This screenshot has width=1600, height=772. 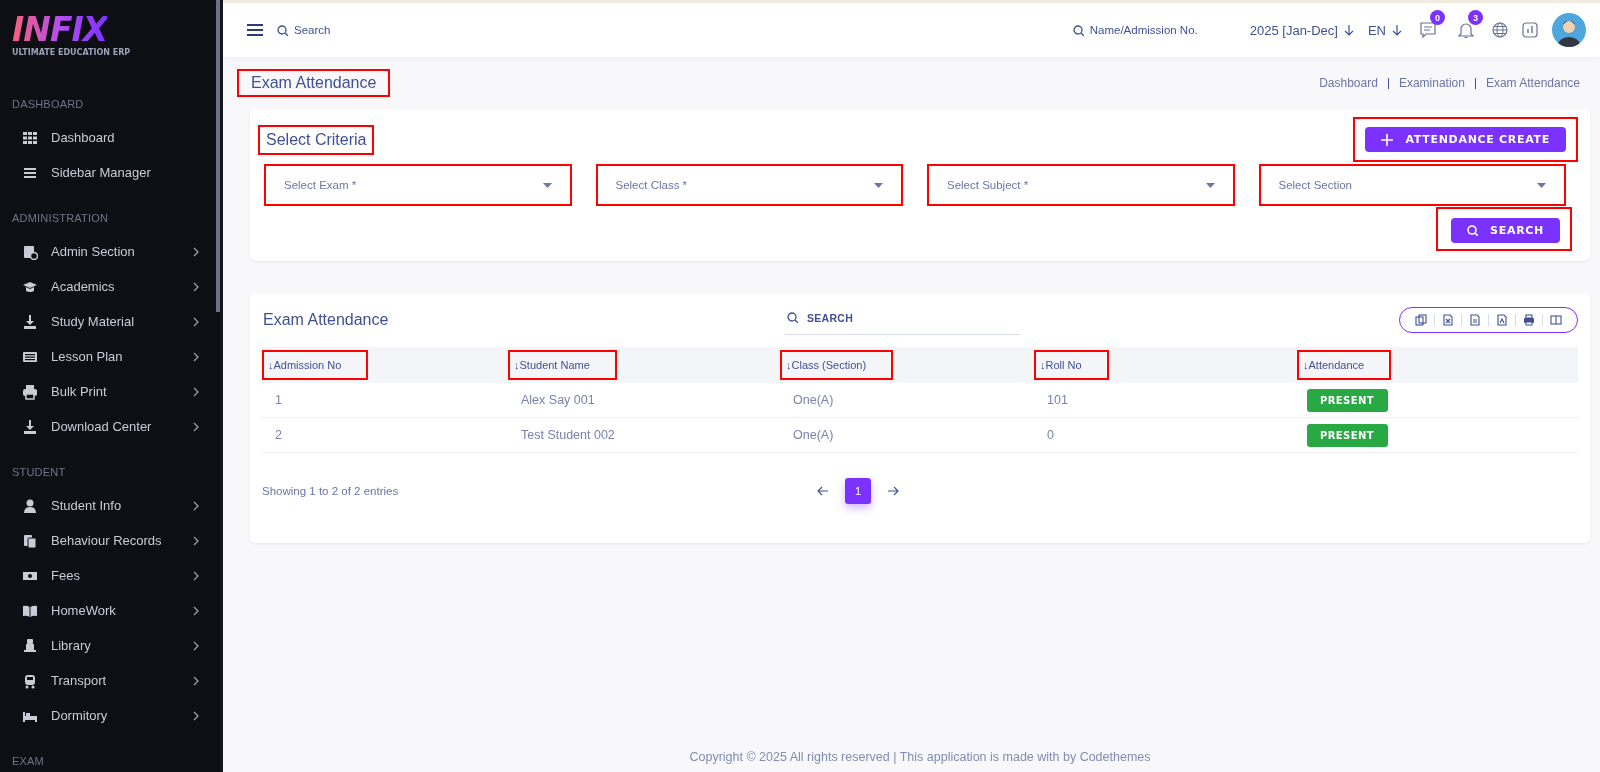 I want to click on notification-count-badge: 3, so click(x=1475, y=17).